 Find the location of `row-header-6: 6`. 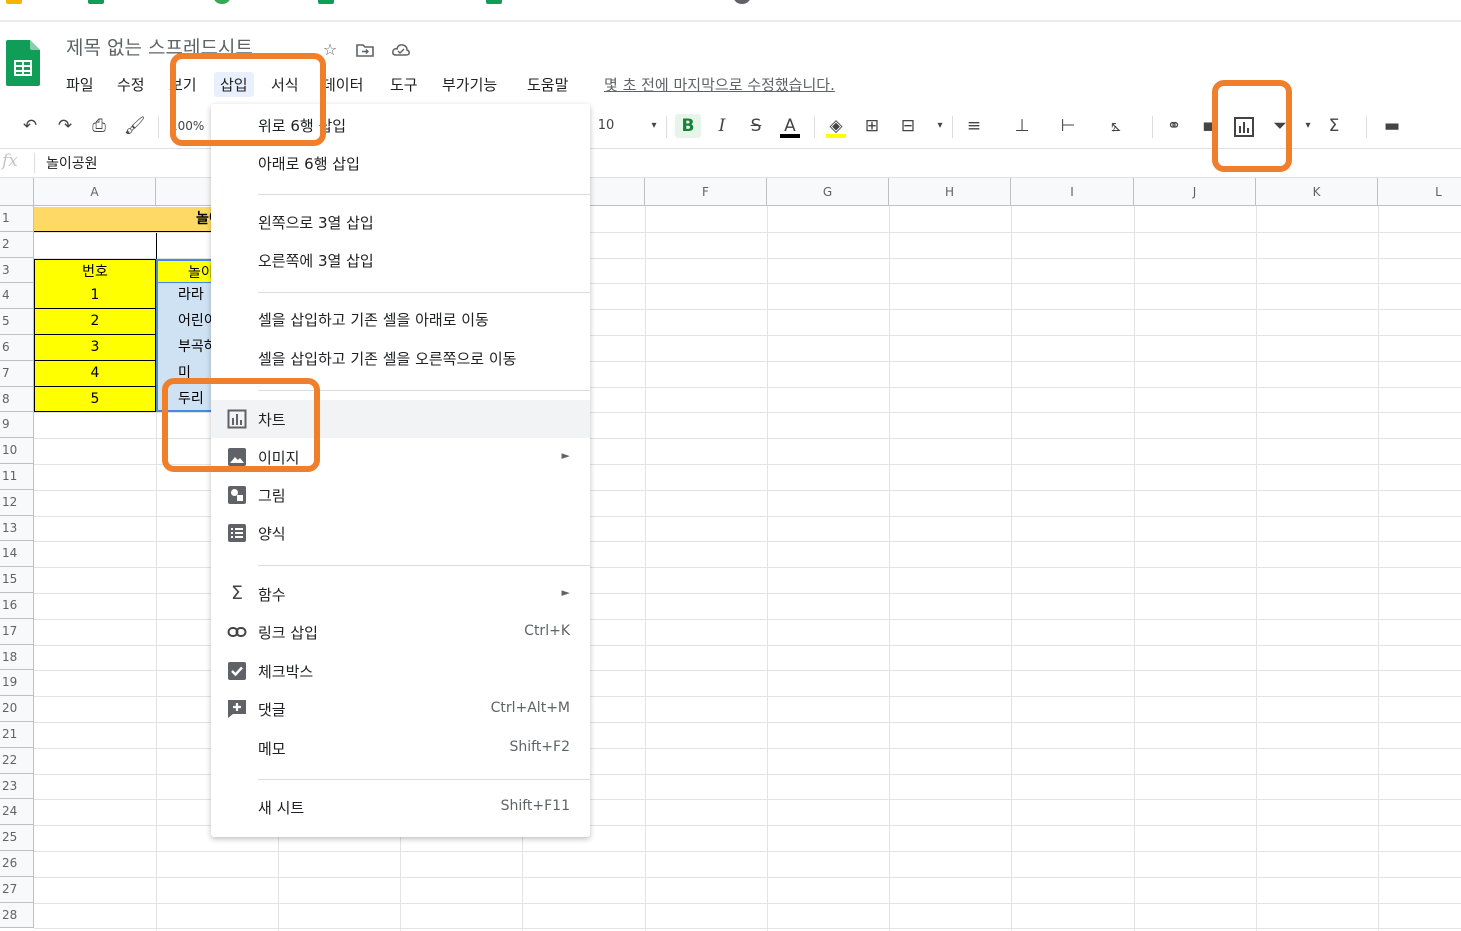

row-header-6: 6 is located at coordinates (17, 348).